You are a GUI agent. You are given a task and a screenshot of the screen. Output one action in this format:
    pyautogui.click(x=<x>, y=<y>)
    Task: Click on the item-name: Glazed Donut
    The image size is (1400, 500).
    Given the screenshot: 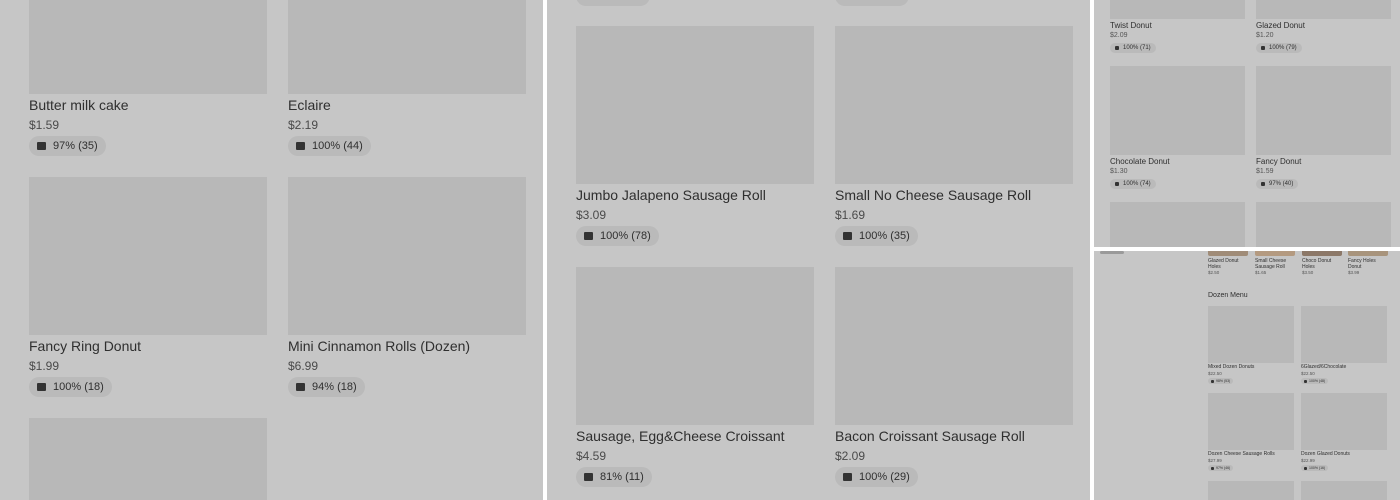 What is the action you would take?
    pyautogui.click(x=1280, y=25)
    